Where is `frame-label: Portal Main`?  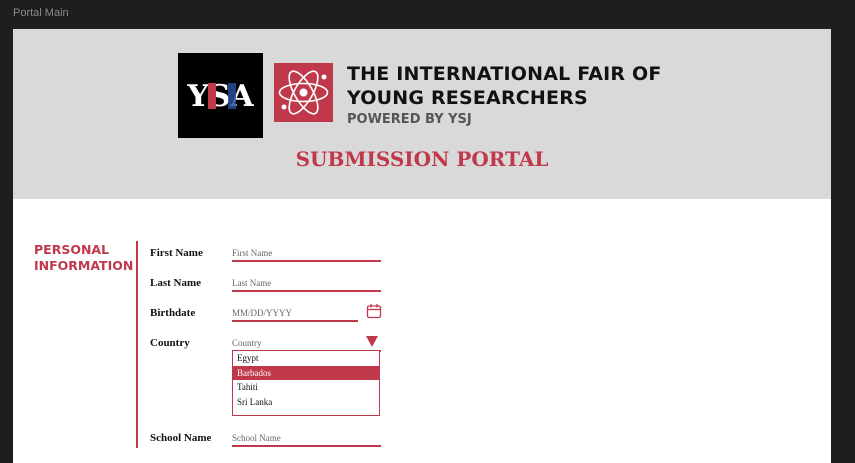
frame-label: Portal Main is located at coordinates (41, 13).